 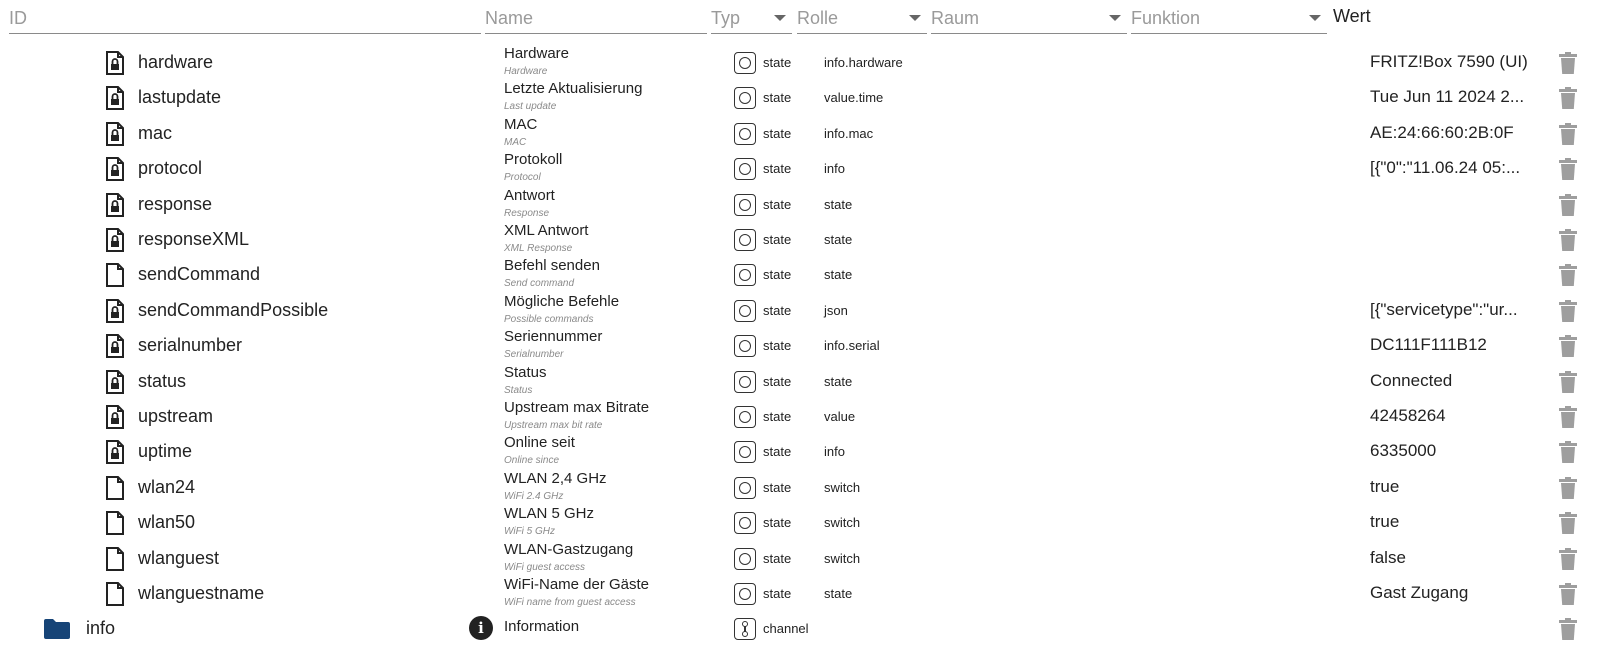 What do you see at coordinates (175, 416) in the screenshot?
I see `object-id: upstream` at bounding box center [175, 416].